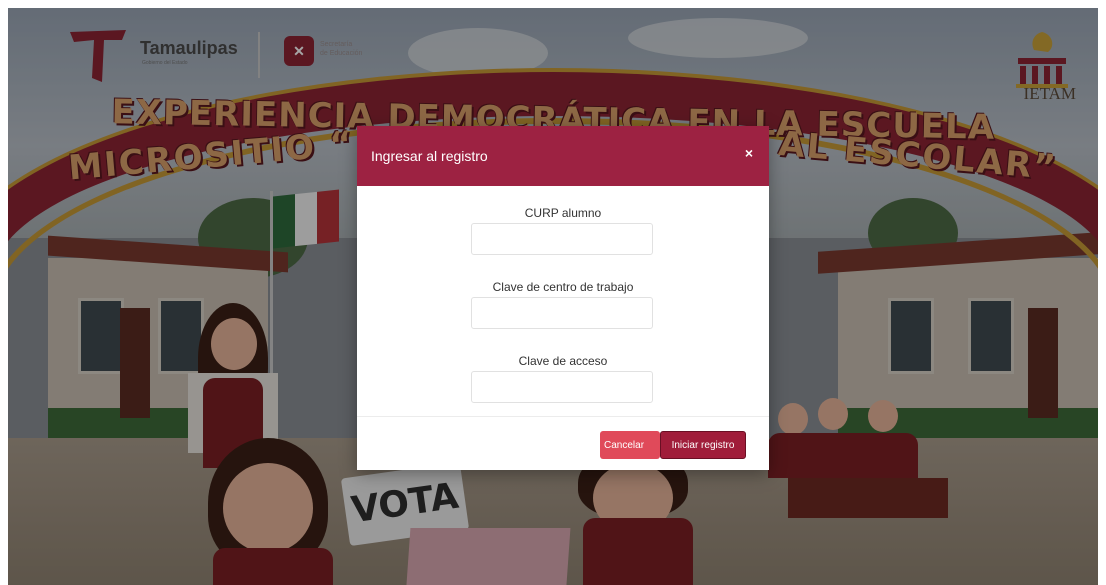  I want to click on modal-footer-divider, so click(563, 416).